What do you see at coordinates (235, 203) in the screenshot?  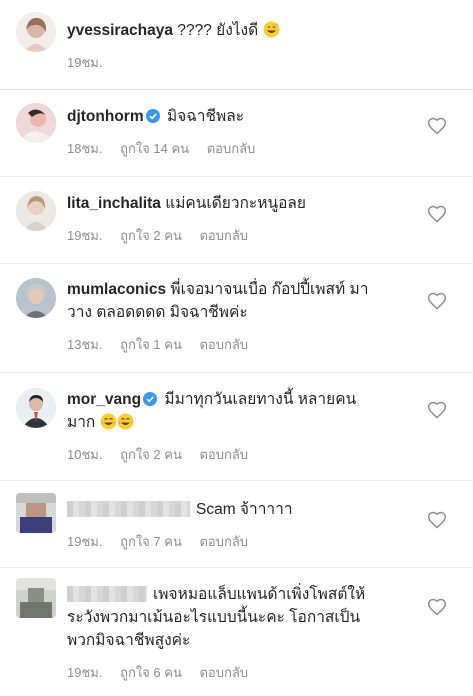 I see `comment-text: แม่คนเดียวกะหนูอลย` at bounding box center [235, 203].